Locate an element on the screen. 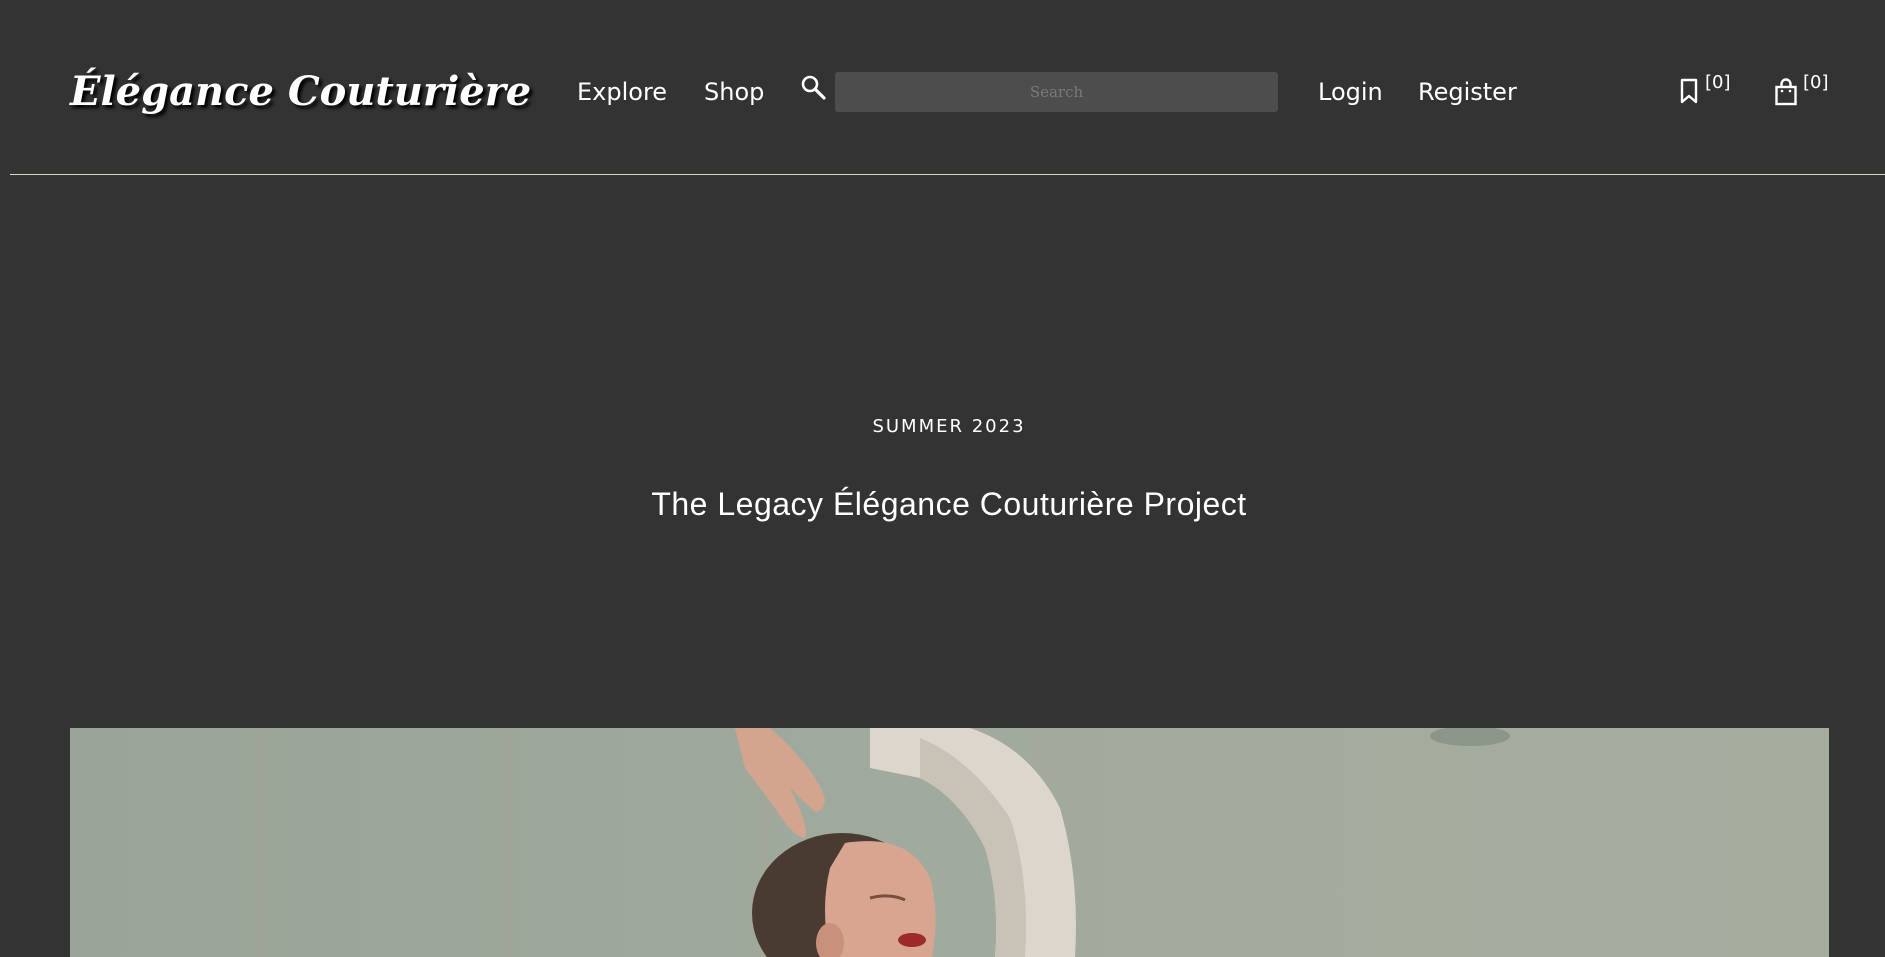 This screenshot has height=957, width=1885. nav-login-link: Login is located at coordinates (1350, 92).